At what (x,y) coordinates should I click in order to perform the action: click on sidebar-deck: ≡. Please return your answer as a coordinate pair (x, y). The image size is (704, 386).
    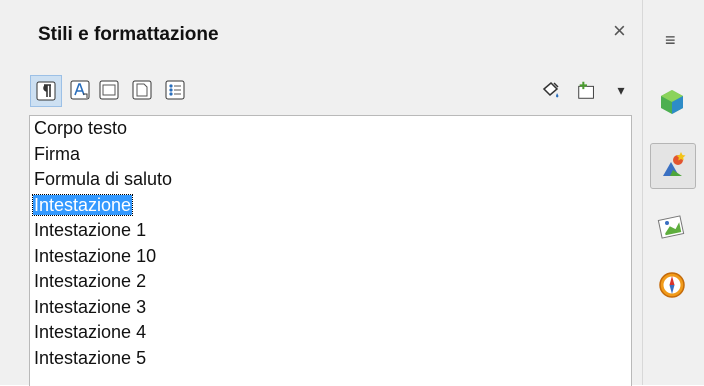
    Looking at the image, I should click on (673, 192).